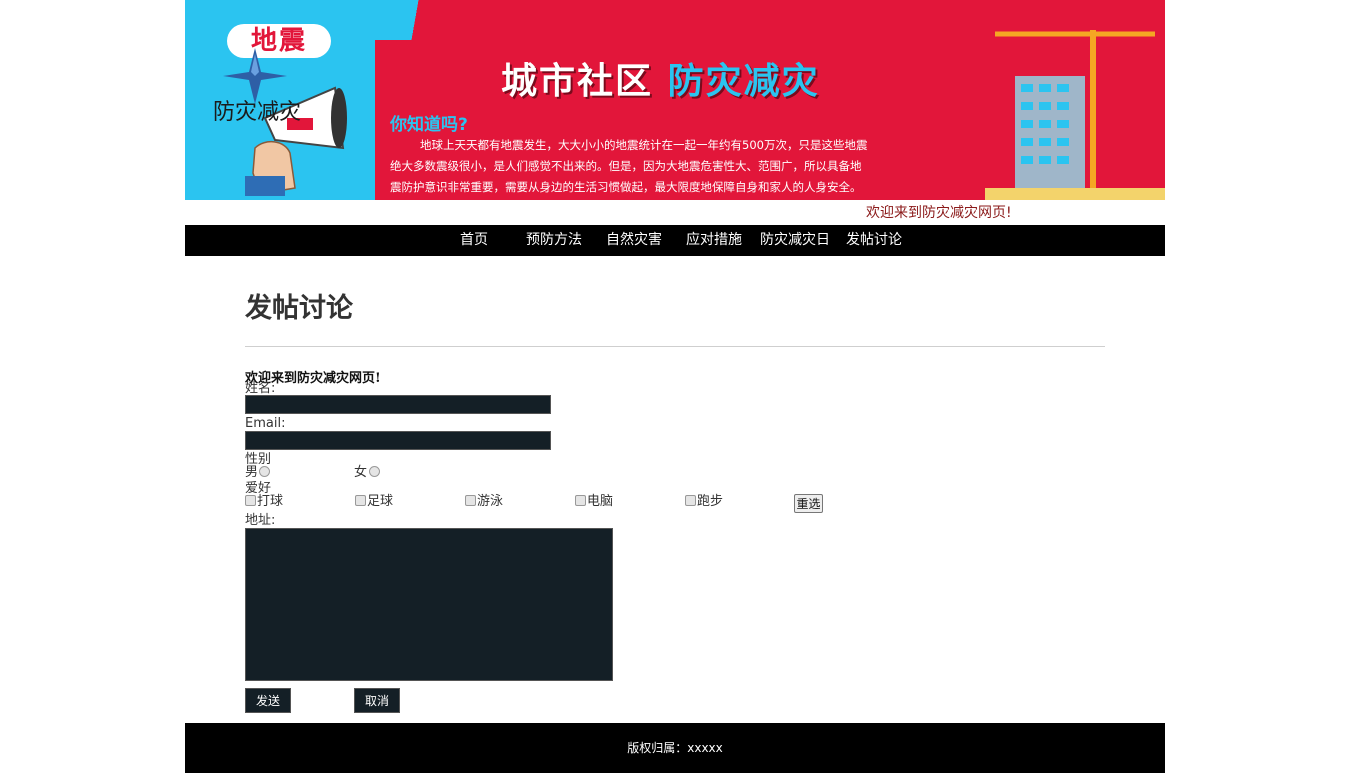 Image resolution: width=1349 pixels, height=773 pixels. I want to click on address-label: 地址:, so click(260, 520).